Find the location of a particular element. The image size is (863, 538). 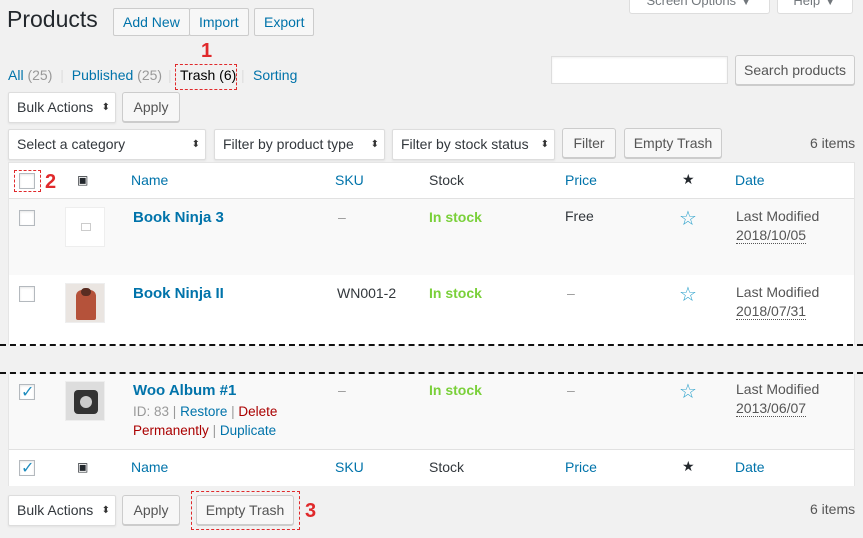

column-header-stock: Stock is located at coordinates (447, 180).